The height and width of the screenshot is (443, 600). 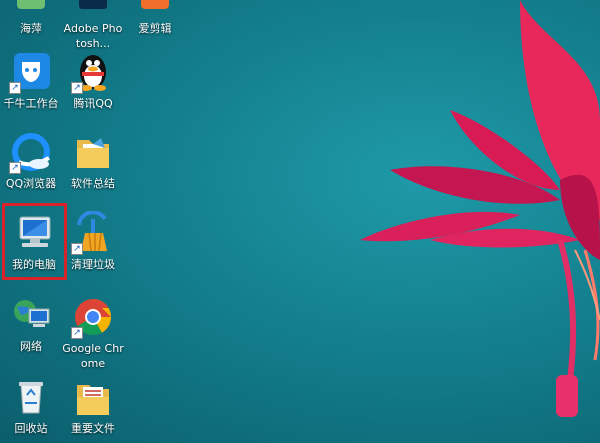 What do you see at coordinates (93, 72) in the screenshot?
I see `qq-penguin-icon: ↗` at bounding box center [93, 72].